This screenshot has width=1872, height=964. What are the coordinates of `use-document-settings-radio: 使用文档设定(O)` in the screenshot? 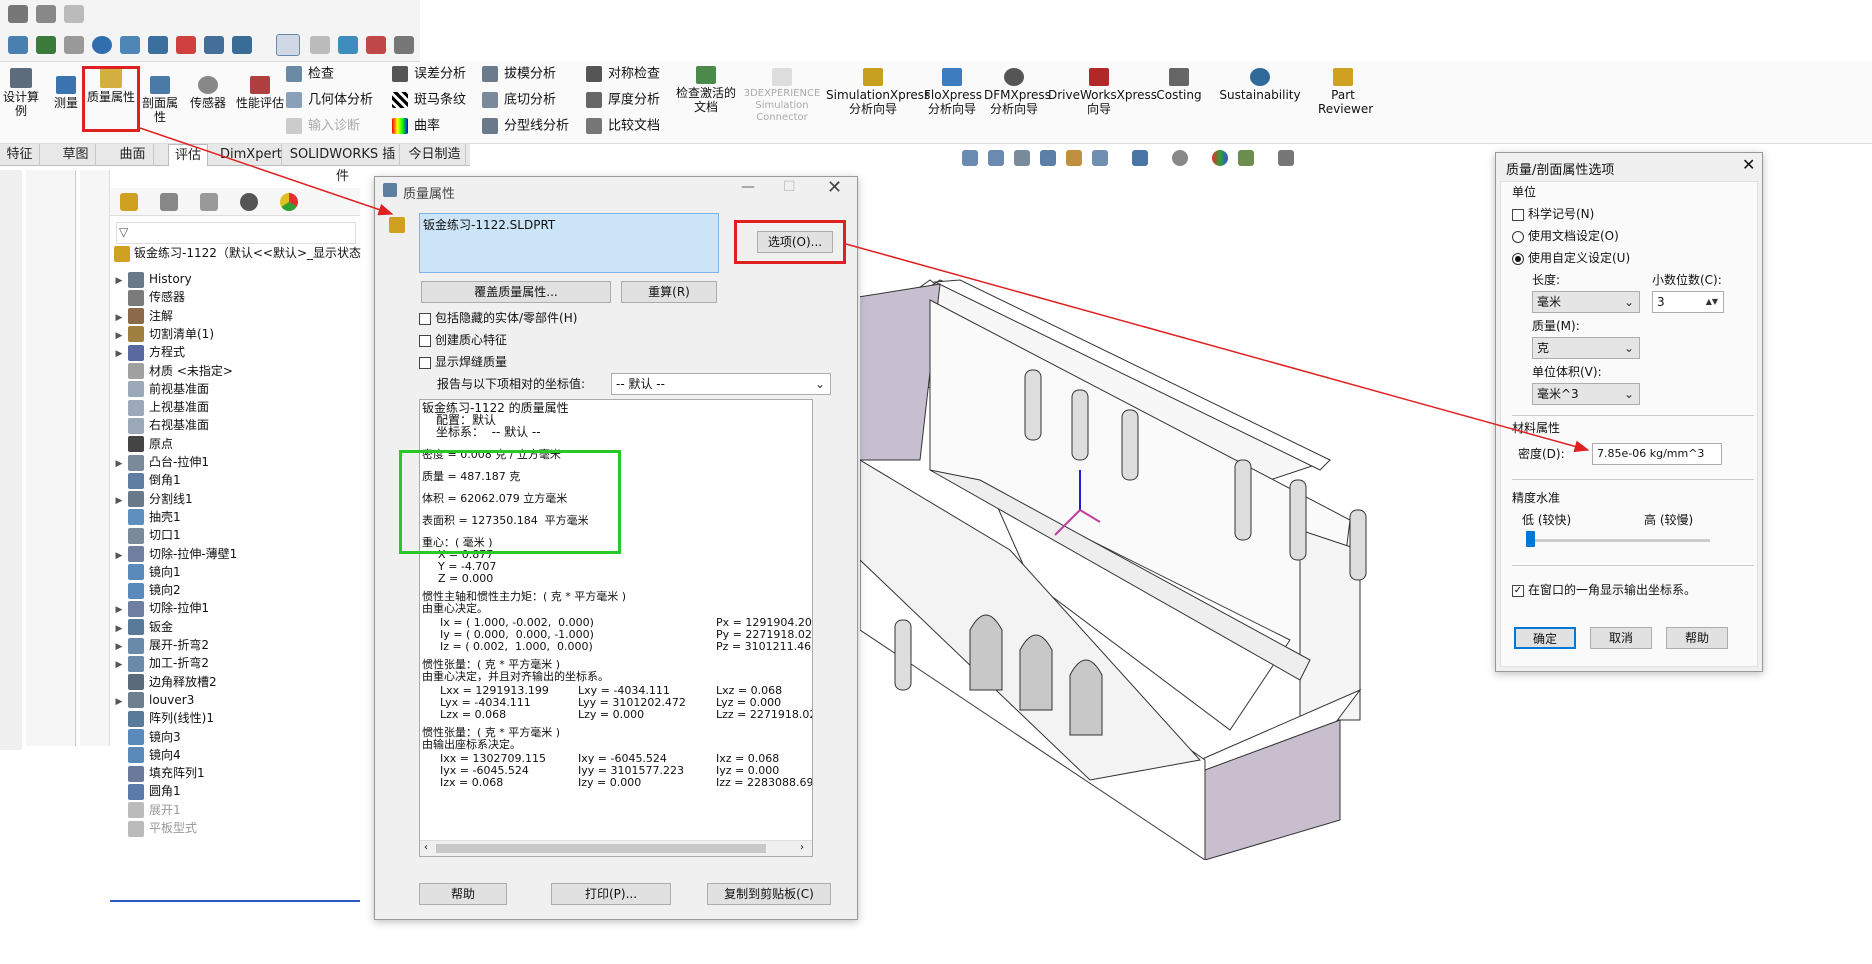 It's located at (1565, 235).